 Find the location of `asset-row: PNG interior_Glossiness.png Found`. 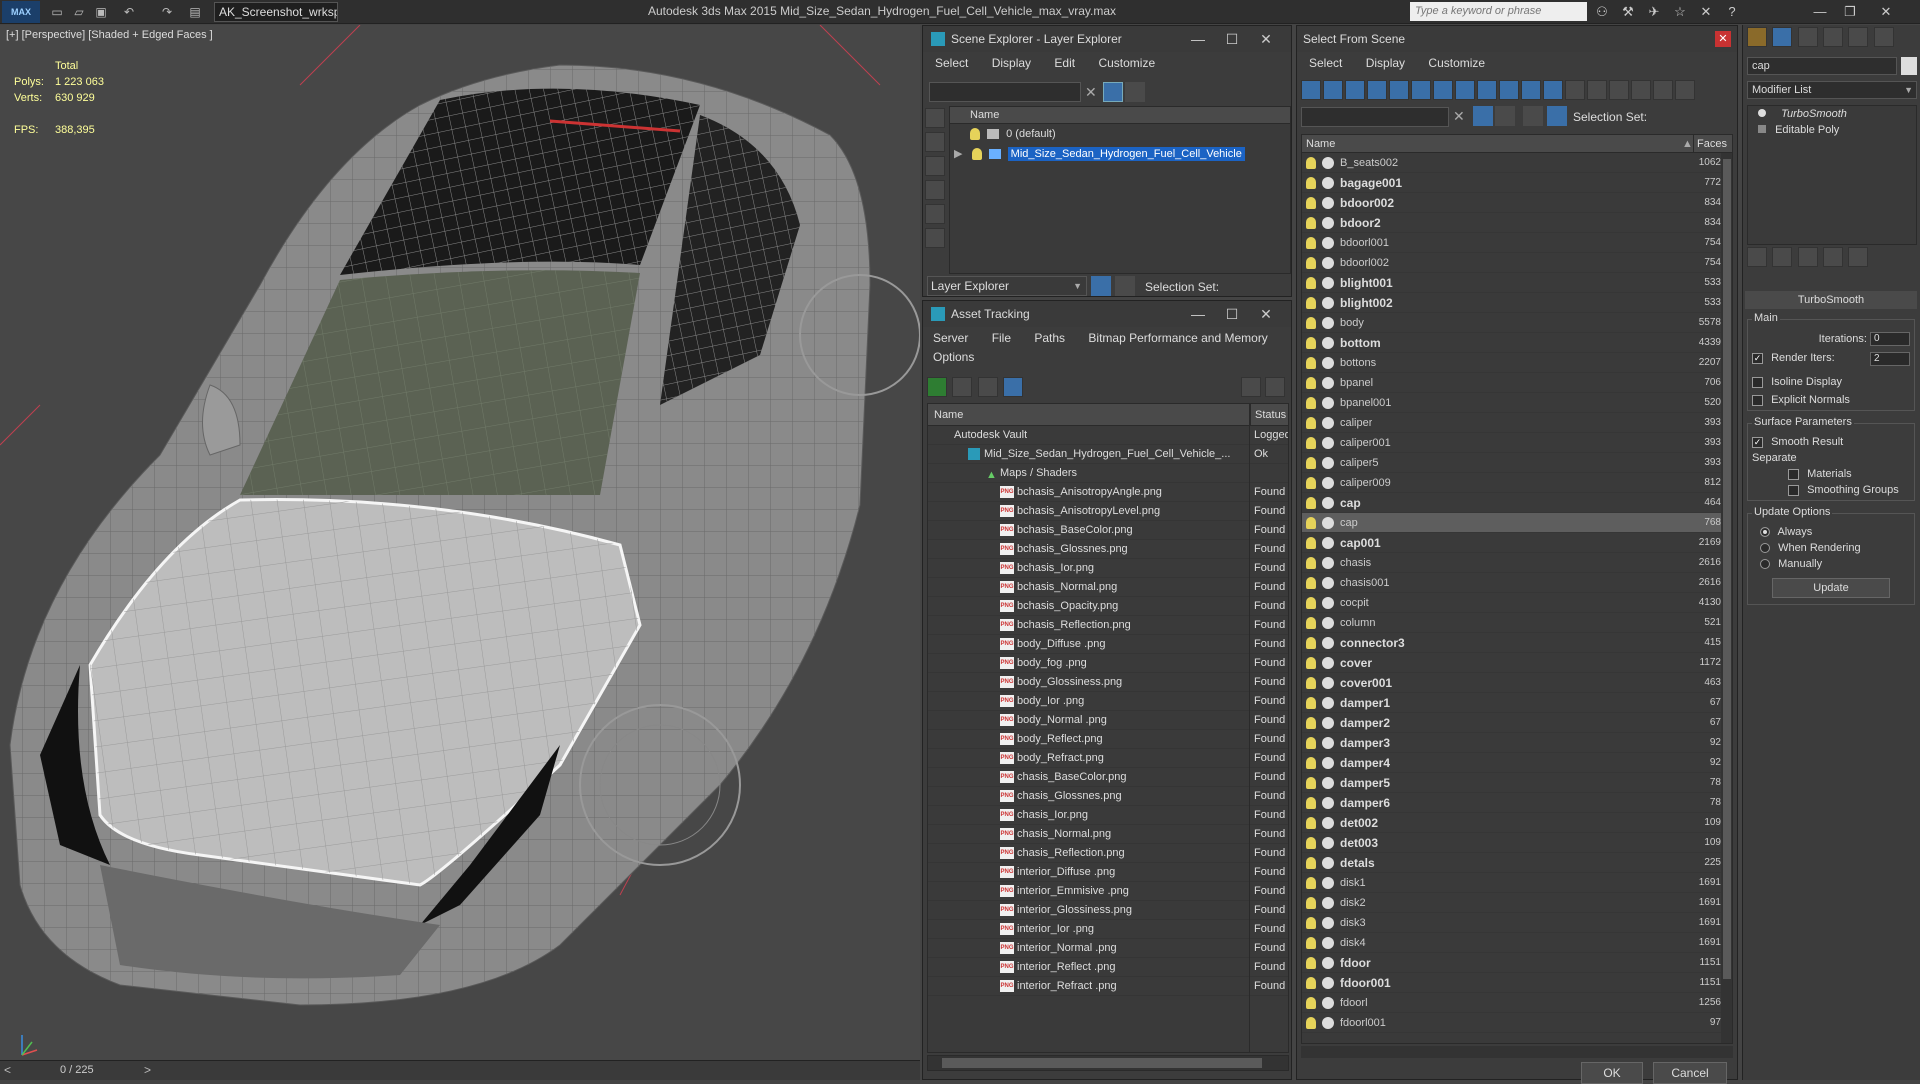

asset-row: PNG interior_Glossiness.png Found is located at coordinates (1108, 910).